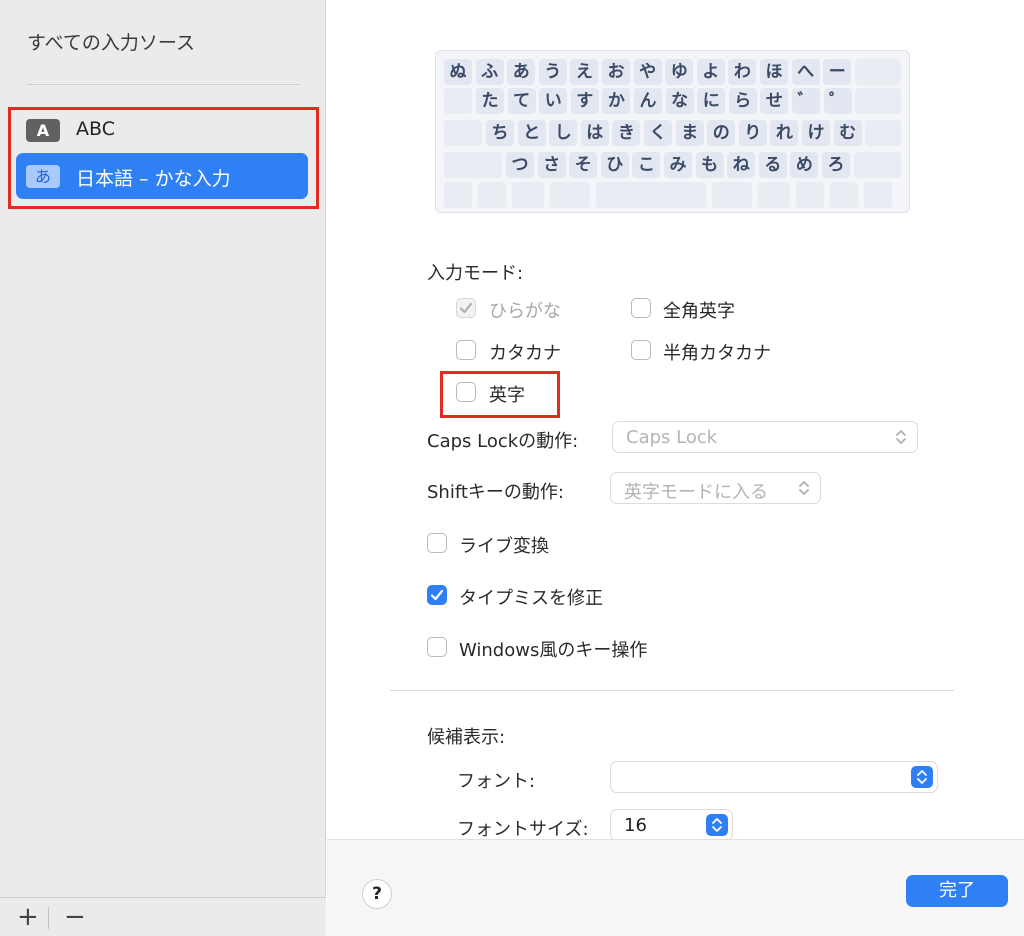 The width and height of the screenshot is (1024, 936). Describe the element at coordinates (520, 165) in the screenshot. I see `keyboard-key: つ` at that location.